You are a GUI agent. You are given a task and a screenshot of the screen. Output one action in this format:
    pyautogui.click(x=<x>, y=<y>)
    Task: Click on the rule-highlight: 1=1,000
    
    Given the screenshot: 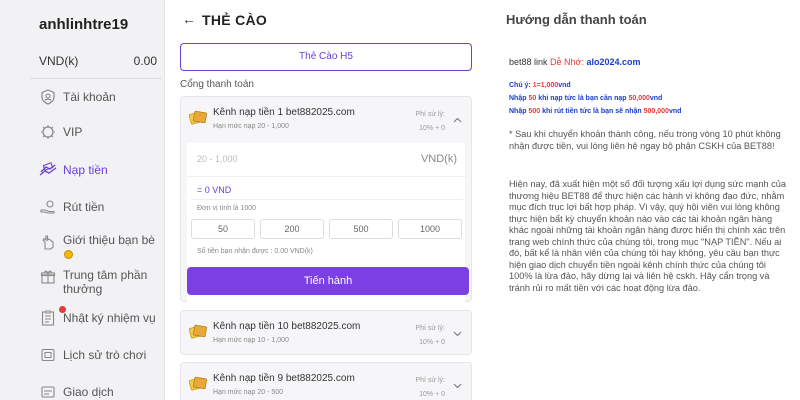 What is the action you would take?
    pyautogui.click(x=545, y=85)
    